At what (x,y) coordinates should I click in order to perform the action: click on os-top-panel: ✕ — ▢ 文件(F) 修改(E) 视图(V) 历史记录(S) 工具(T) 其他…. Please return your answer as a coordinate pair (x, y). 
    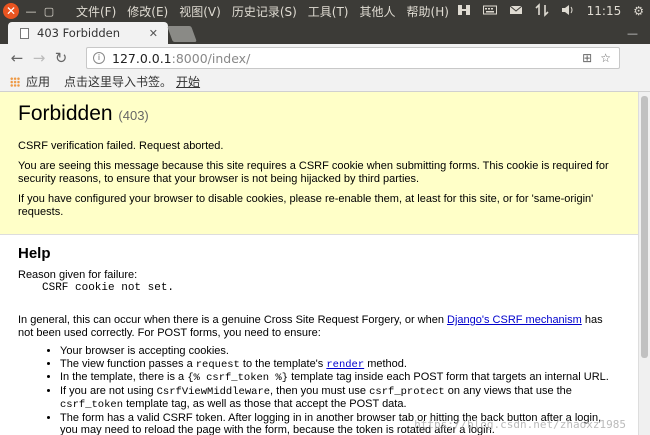
    Looking at the image, I should click on (325, 11).